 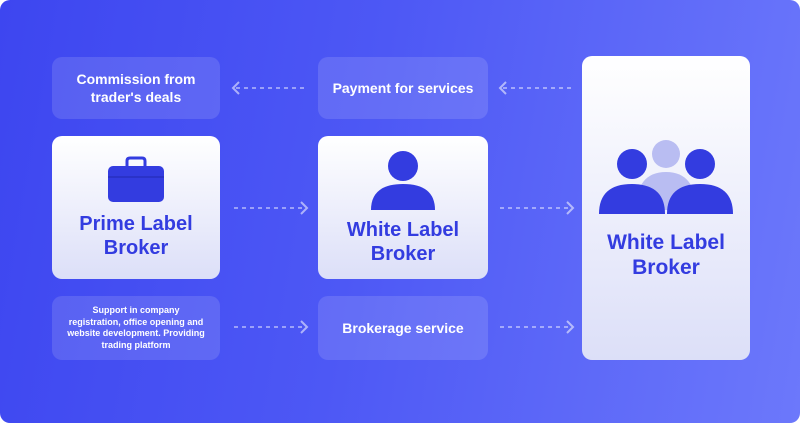 What do you see at coordinates (136, 247) in the screenshot?
I see `prime-card-title-line2: Broker` at bounding box center [136, 247].